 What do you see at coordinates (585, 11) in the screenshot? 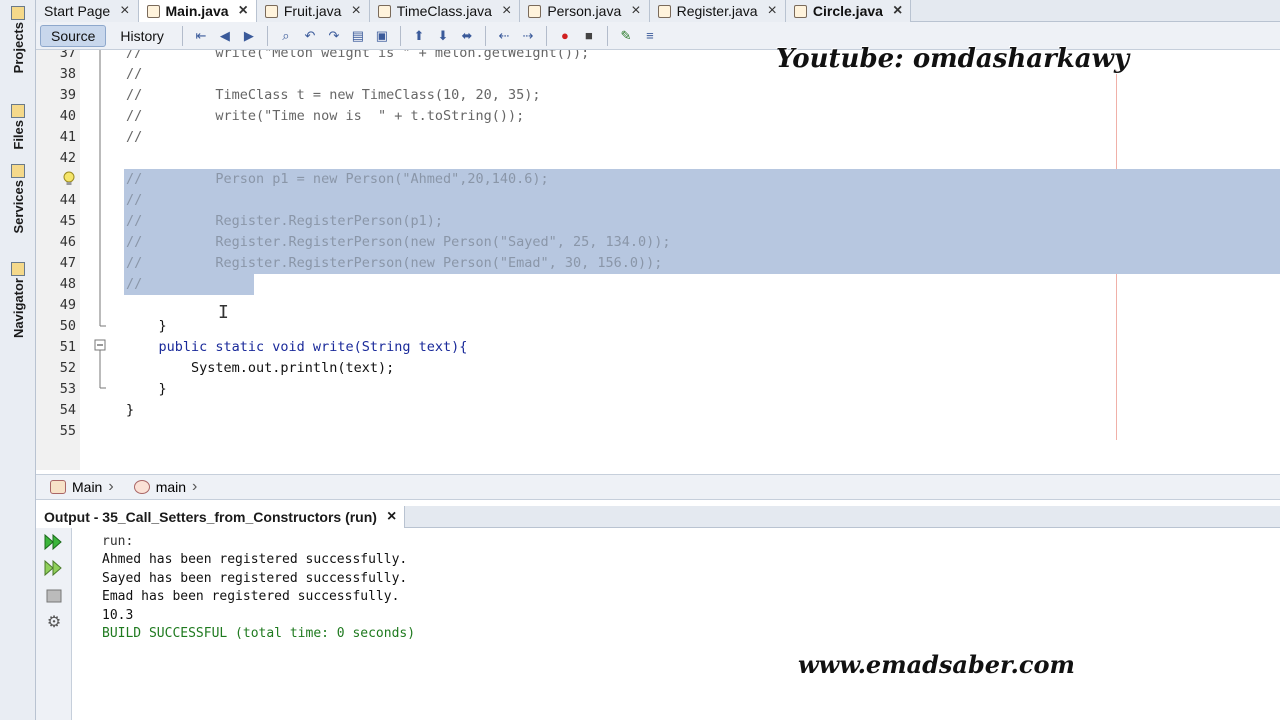
I see `tab-person-java: Person.java ×` at bounding box center [585, 11].